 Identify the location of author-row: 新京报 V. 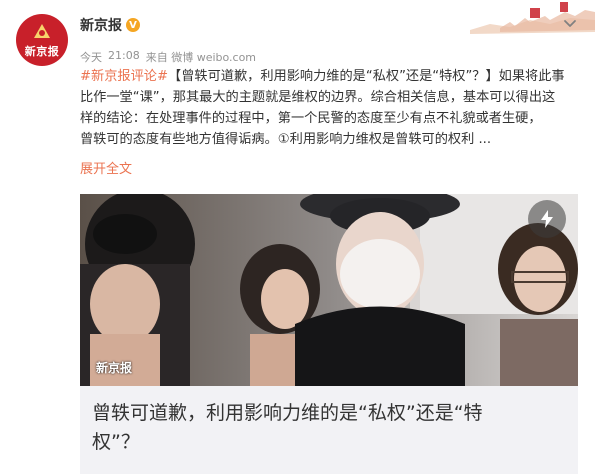
(110, 25).